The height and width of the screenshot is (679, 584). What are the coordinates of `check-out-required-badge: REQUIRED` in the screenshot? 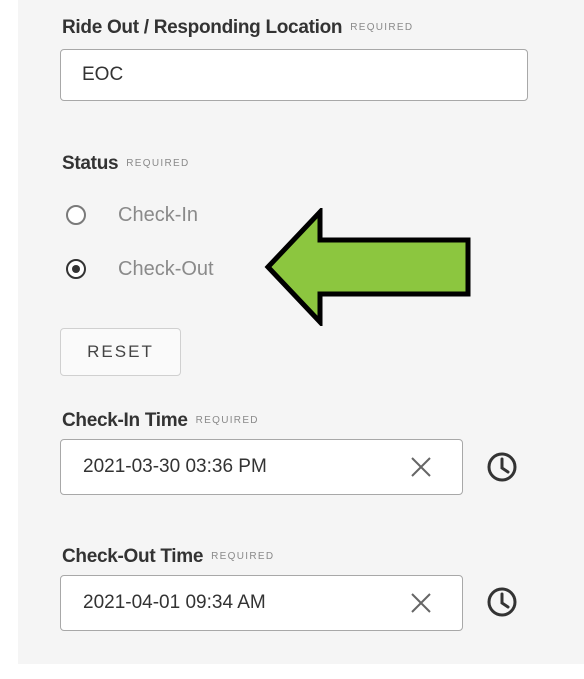 It's located at (243, 556).